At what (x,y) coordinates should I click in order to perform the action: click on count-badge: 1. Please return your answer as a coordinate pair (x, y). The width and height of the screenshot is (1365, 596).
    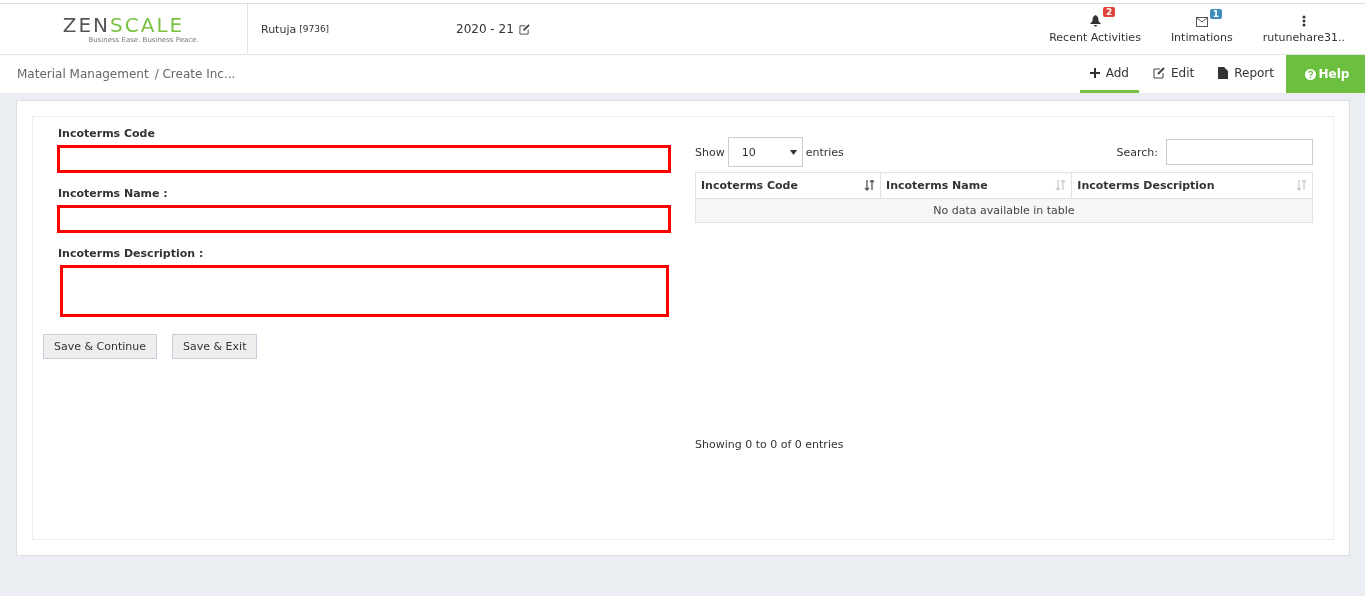
    Looking at the image, I should click on (1216, 14).